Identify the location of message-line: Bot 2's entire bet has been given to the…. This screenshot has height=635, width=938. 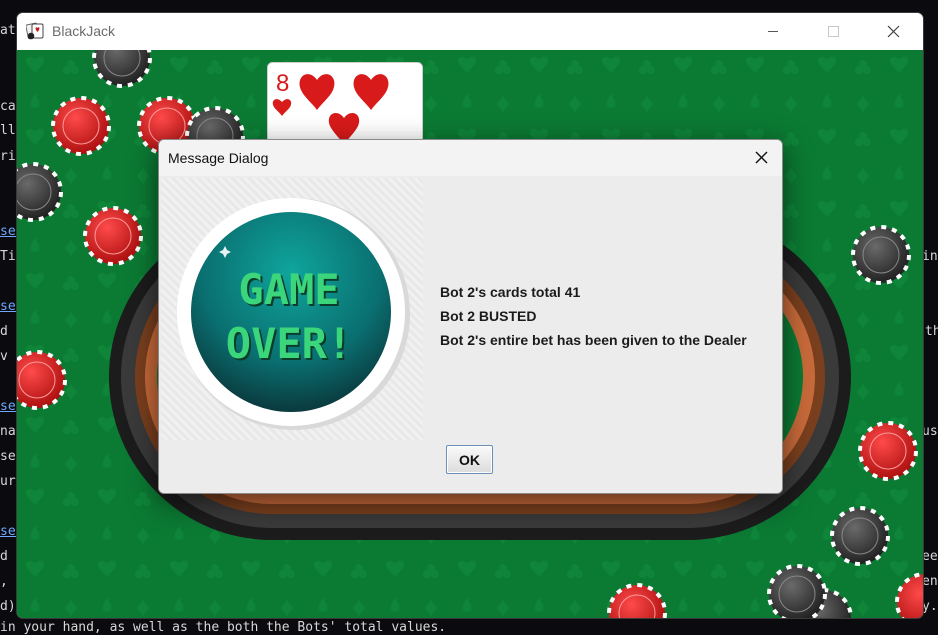
(593, 340).